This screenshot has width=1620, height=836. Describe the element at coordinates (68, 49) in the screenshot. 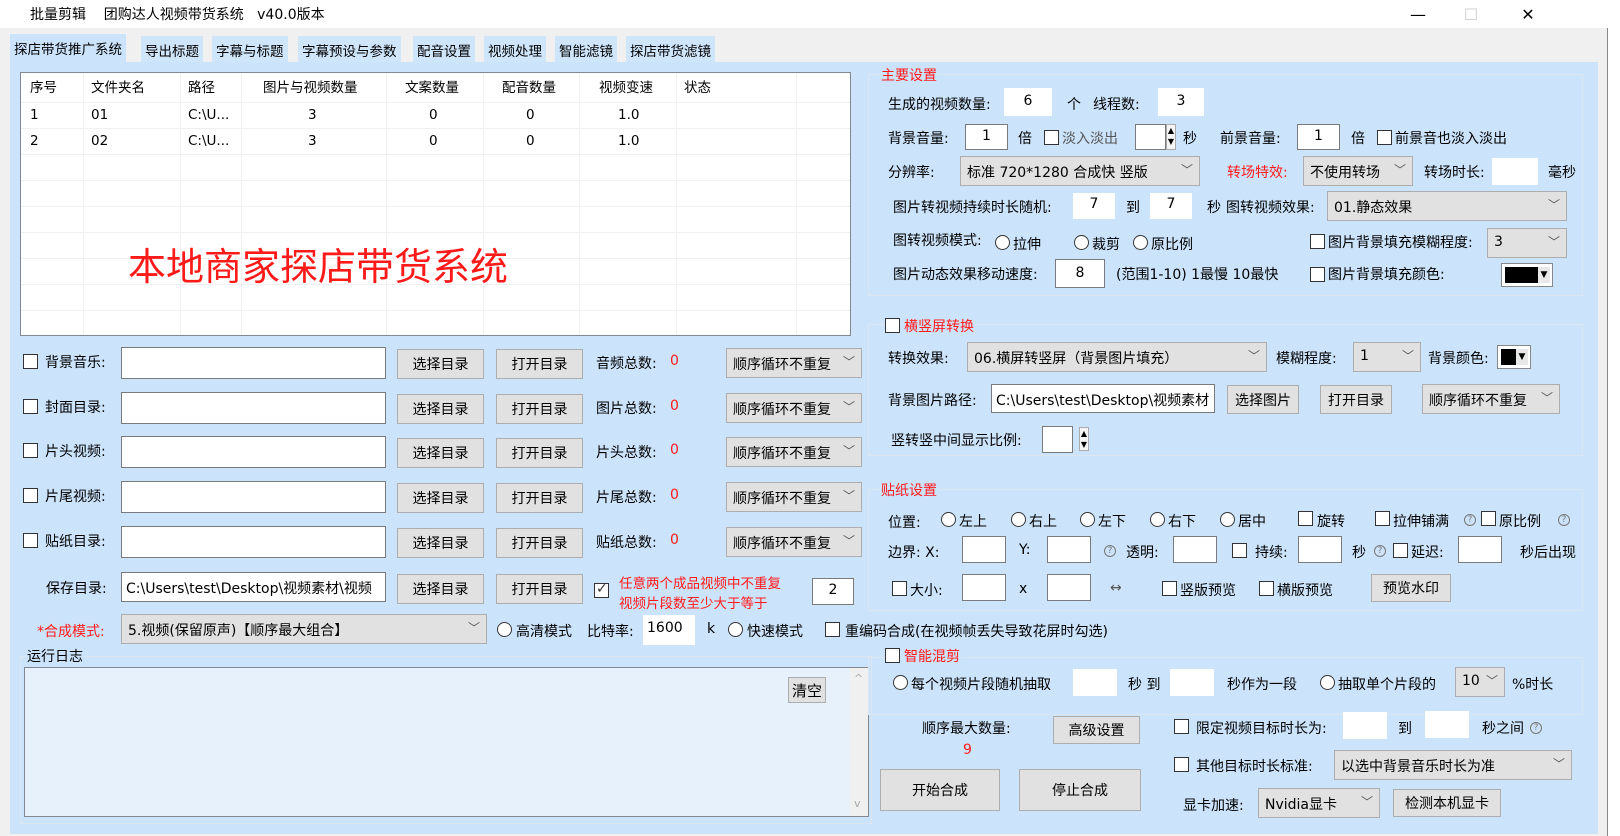

I see `tab-store-promo: 探店带货推广系统` at that location.